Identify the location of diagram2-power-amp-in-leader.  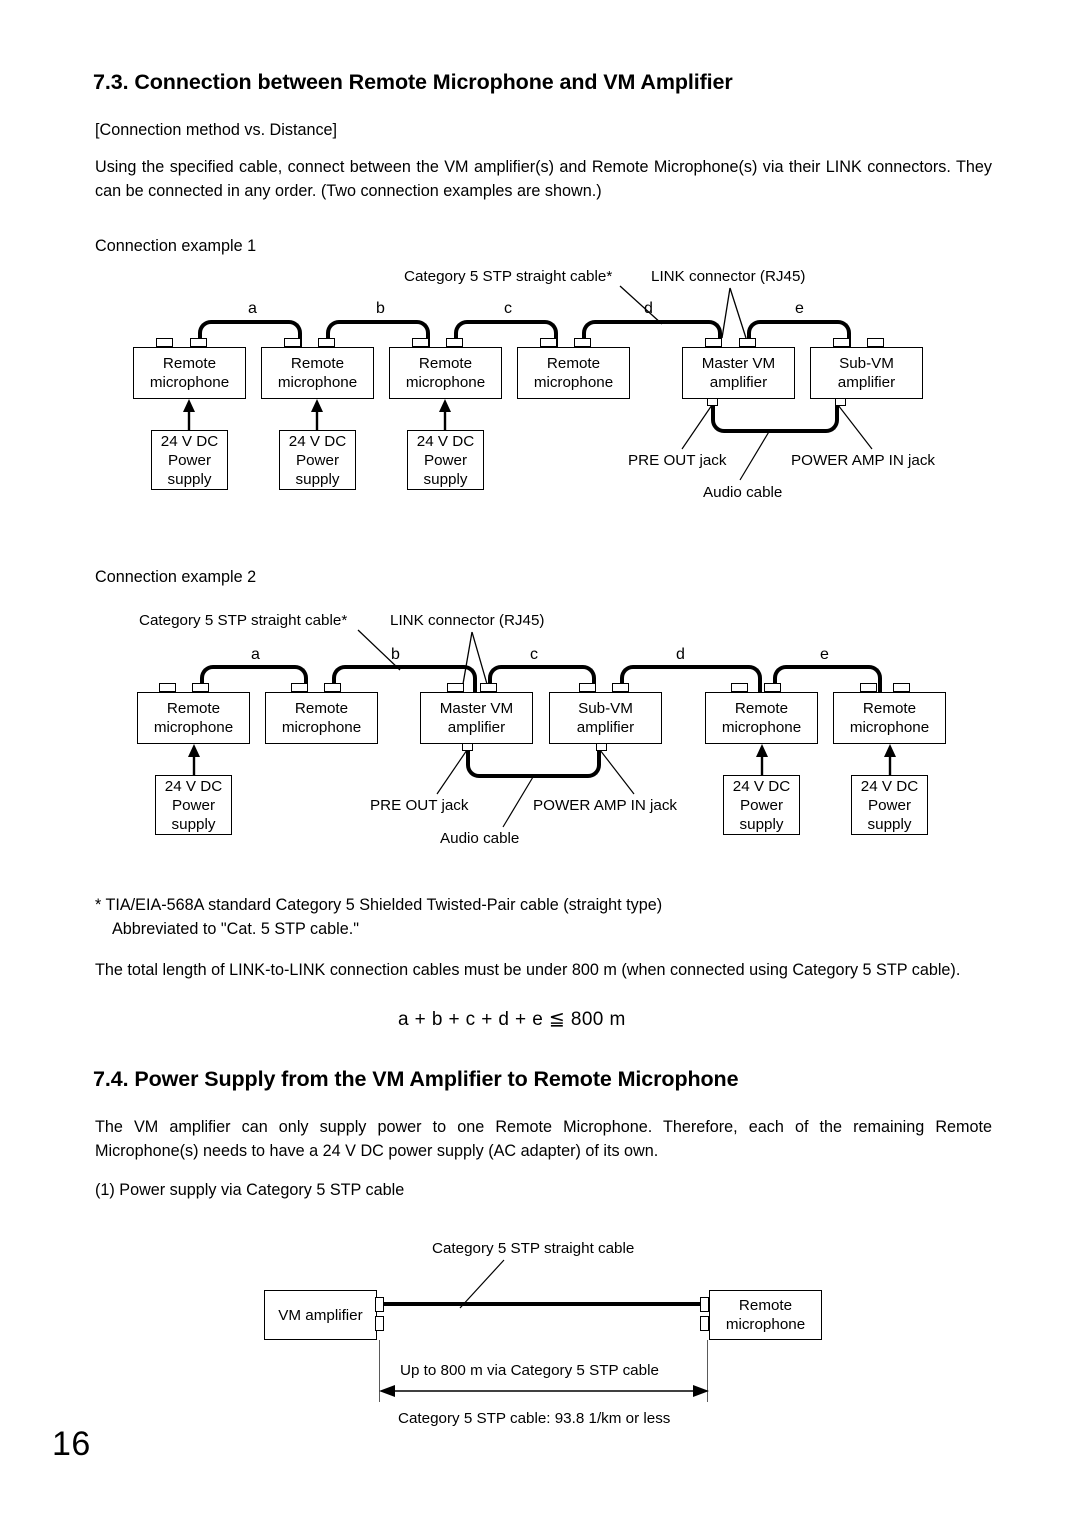
(617, 772).